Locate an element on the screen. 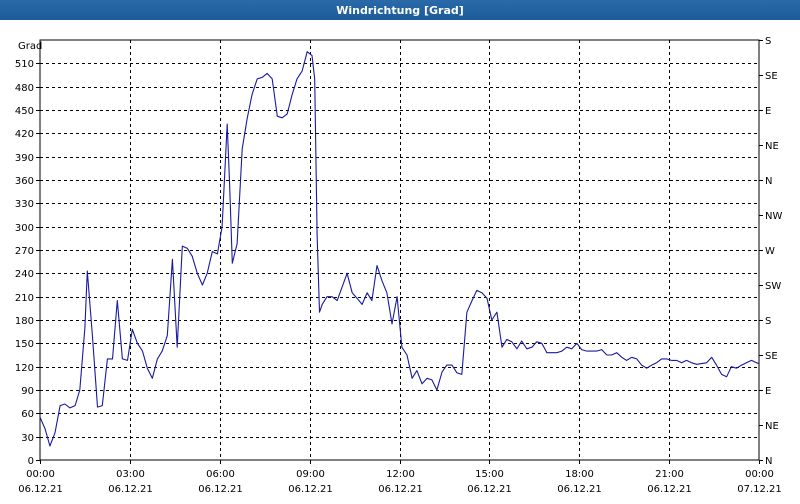 The width and height of the screenshot is (800, 504). y-tick-label: 180 is located at coordinates (24, 321).